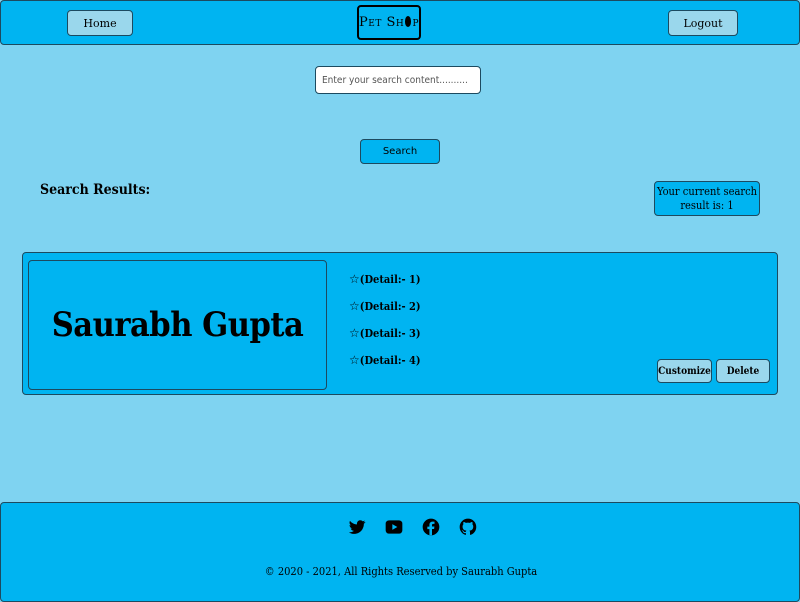 The image size is (800, 602). What do you see at coordinates (390, 333) in the screenshot?
I see `detail-text: (Detail:- 3)` at bounding box center [390, 333].